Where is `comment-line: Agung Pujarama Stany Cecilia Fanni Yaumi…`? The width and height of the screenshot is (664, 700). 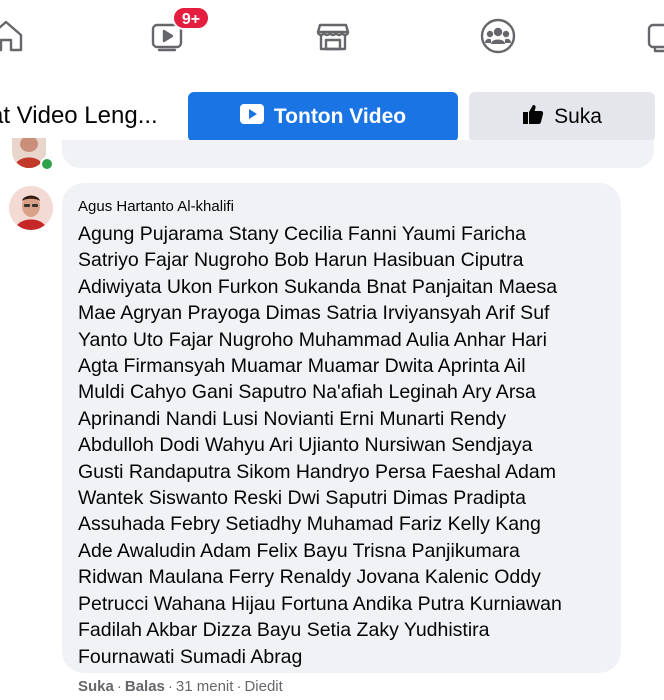
comment-line: Agung Pujarama Stany Cecilia Fanni Yaumi… is located at coordinates (302, 234).